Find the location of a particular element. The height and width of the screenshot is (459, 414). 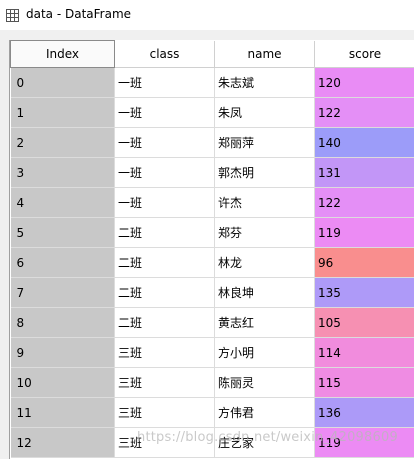

name-cell: 朱凤 is located at coordinates (264, 112).